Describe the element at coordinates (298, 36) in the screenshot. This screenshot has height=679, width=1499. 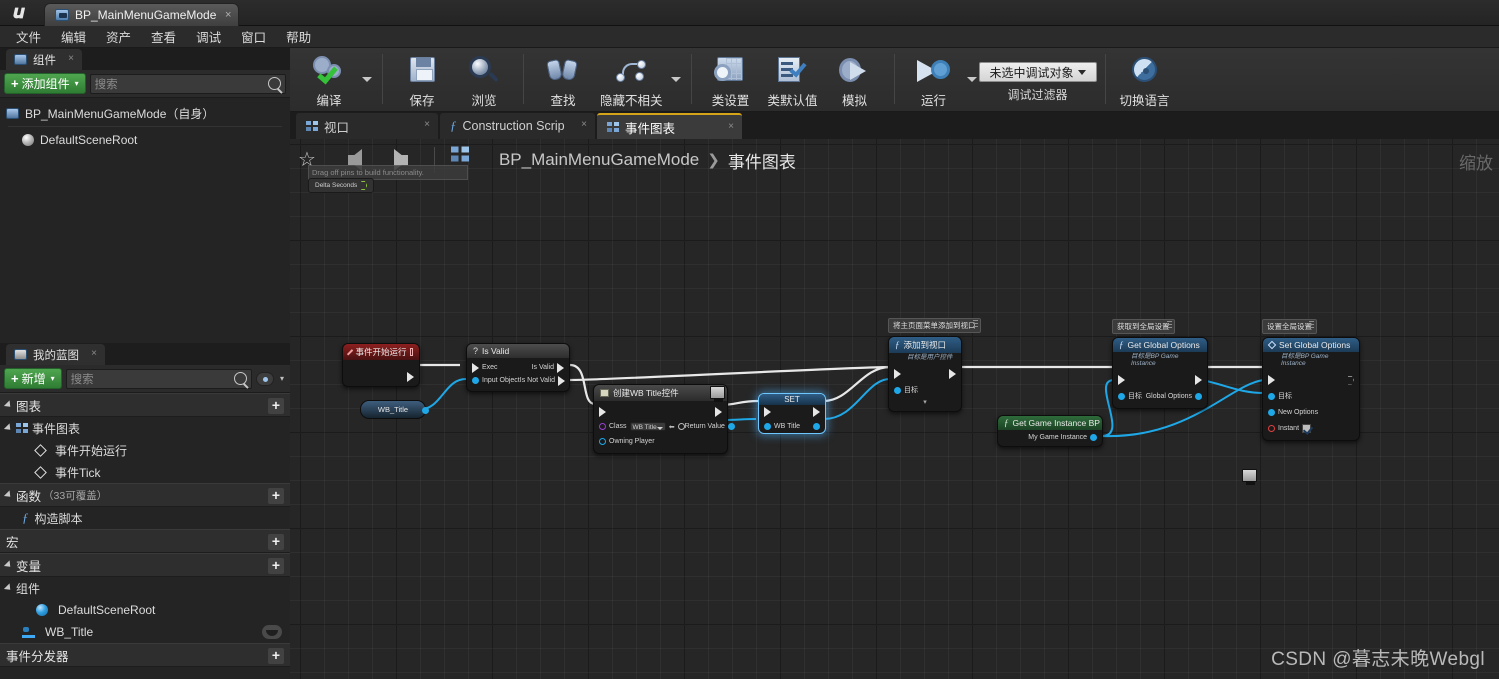
I see `menu-item-help: 帮助` at that location.